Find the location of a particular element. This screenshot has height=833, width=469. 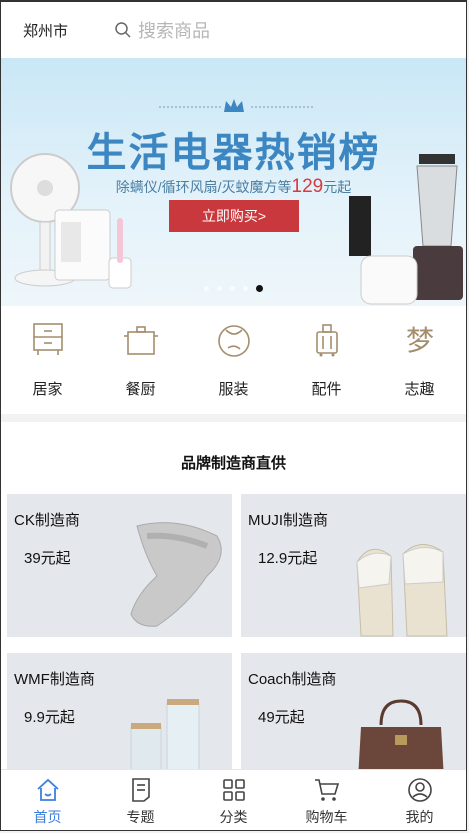

brand-price: 49元起 is located at coordinates (281, 717).